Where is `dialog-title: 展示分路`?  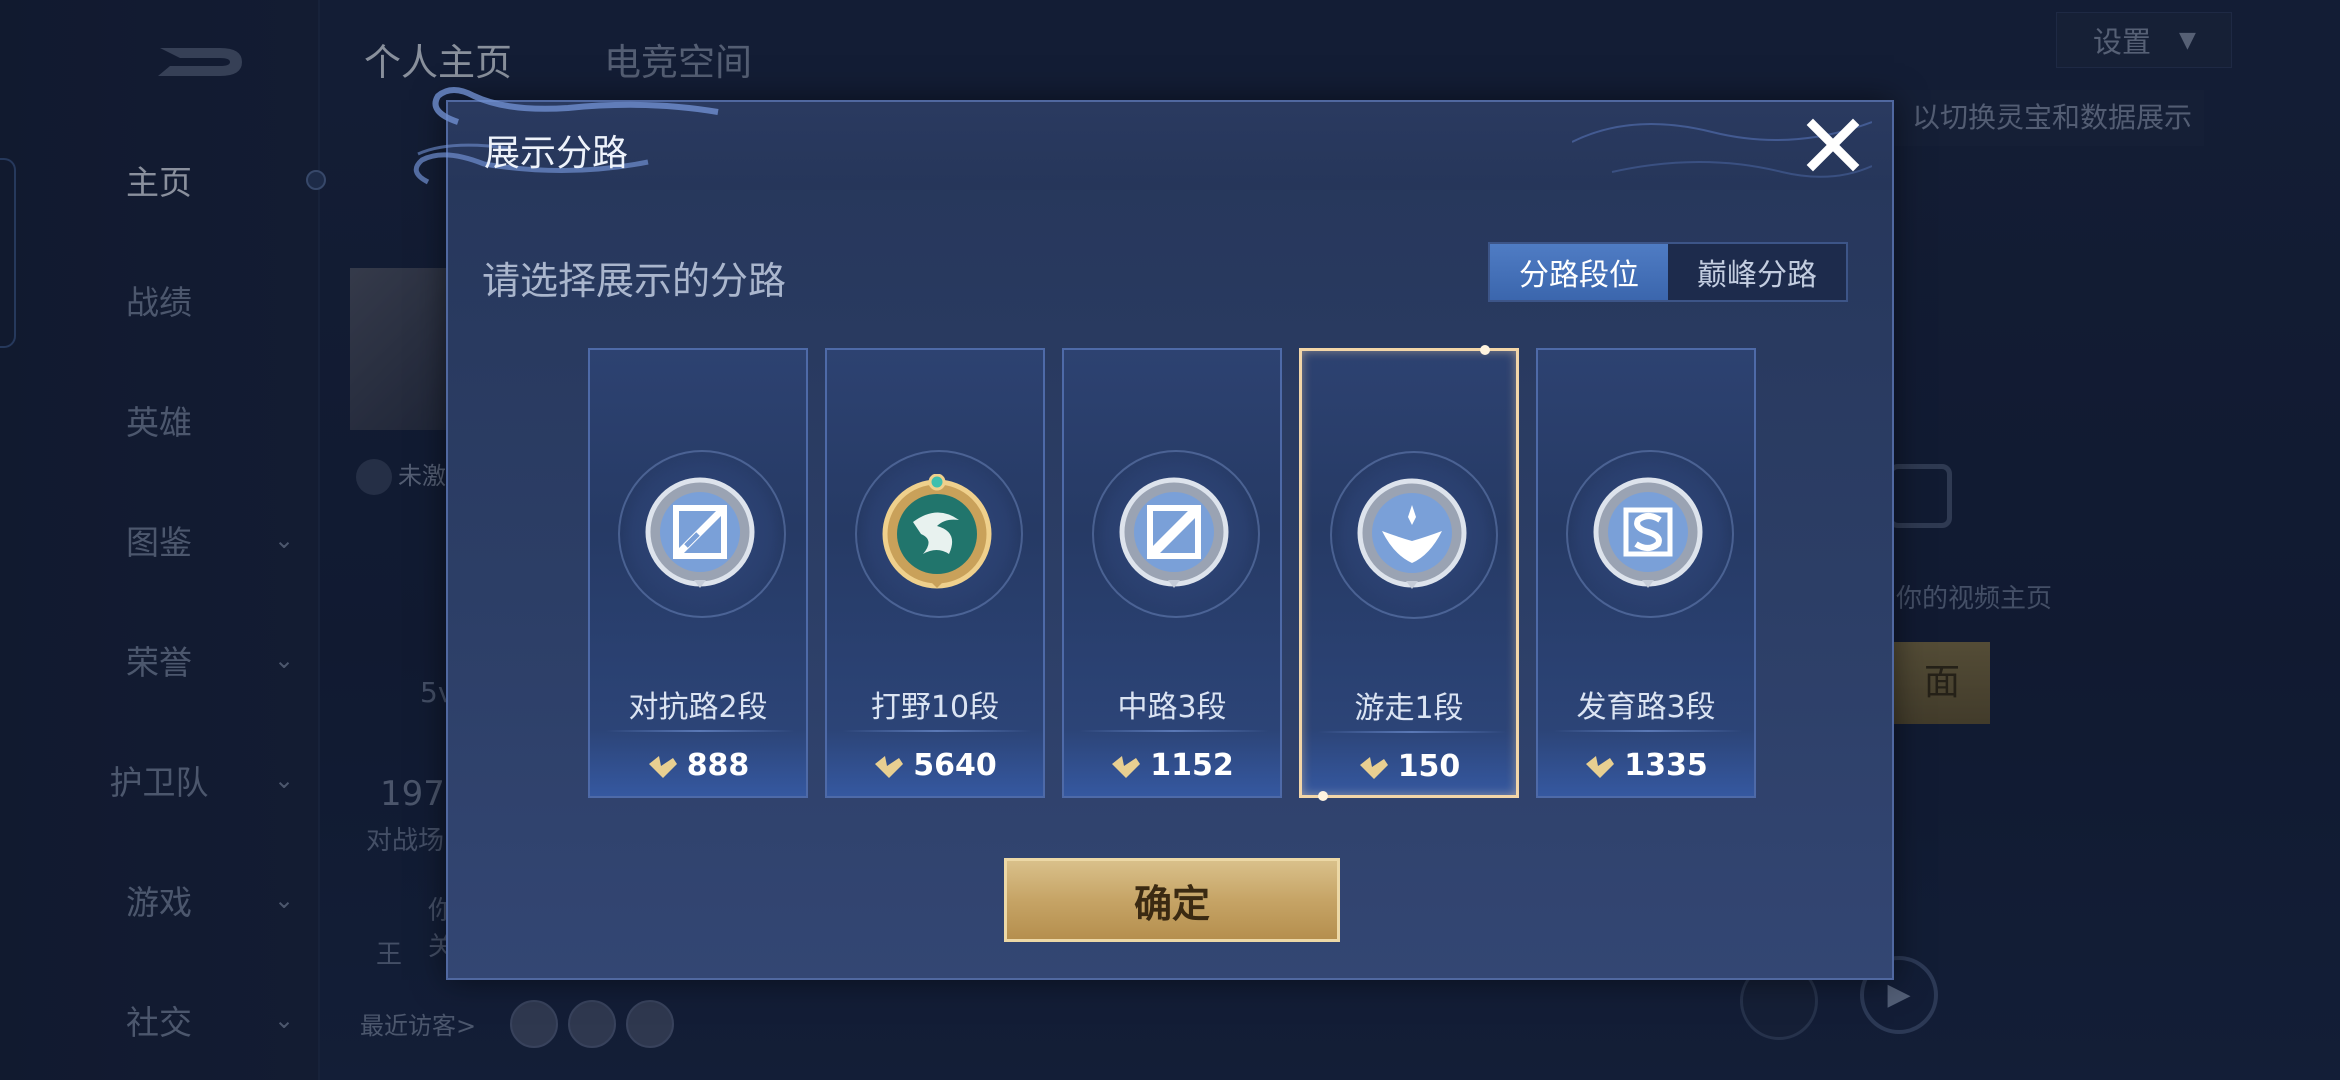
dialog-title: 展示分路 is located at coordinates (556, 153).